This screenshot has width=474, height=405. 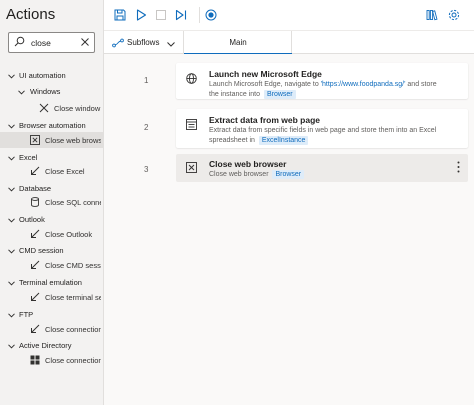 I want to click on category-label: Windows, so click(x=45, y=91).